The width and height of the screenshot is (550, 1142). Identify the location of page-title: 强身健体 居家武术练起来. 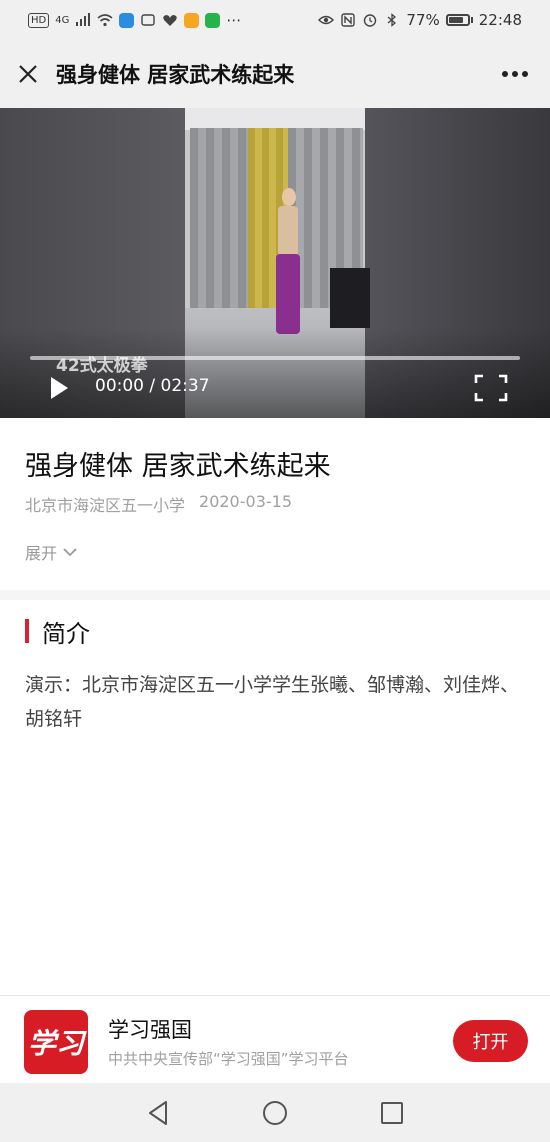
(175, 75).